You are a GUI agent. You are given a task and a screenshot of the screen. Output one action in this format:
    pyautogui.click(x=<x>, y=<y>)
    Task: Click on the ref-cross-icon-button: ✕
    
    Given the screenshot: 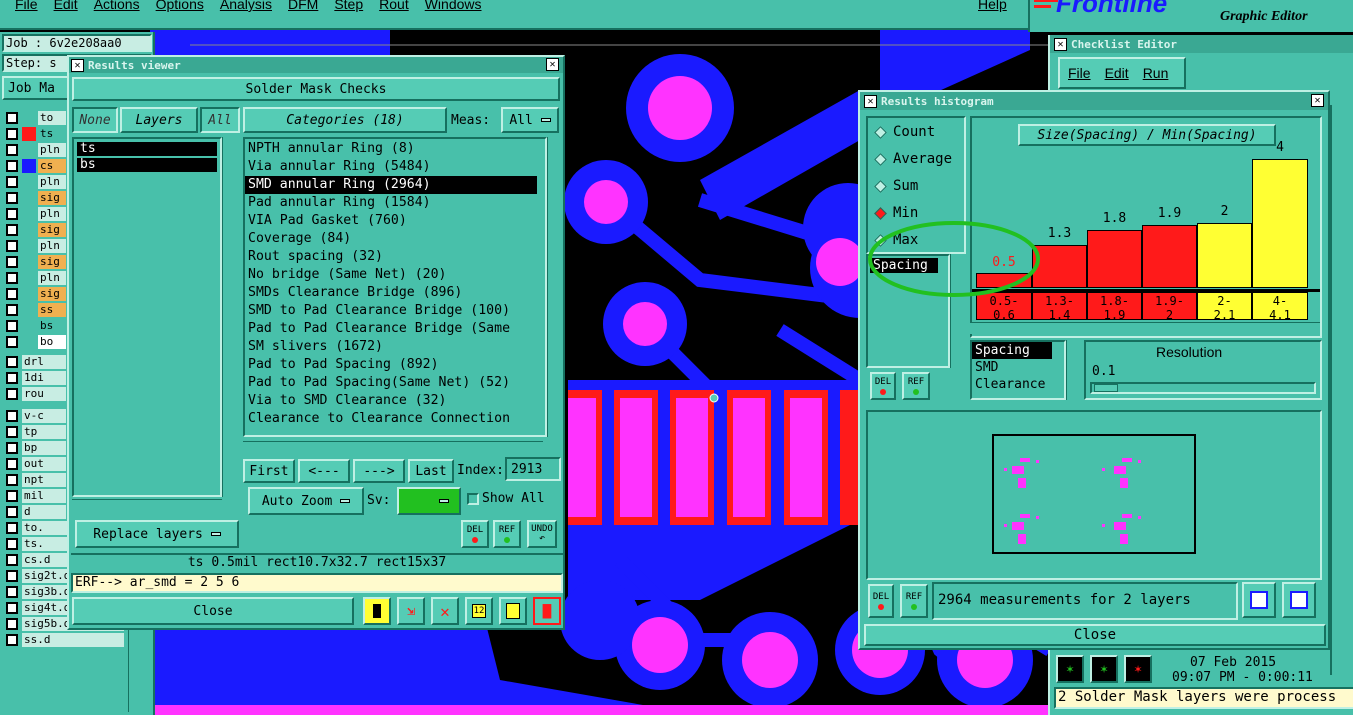 What is the action you would take?
    pyautogui.click(x=445, y=611)
    